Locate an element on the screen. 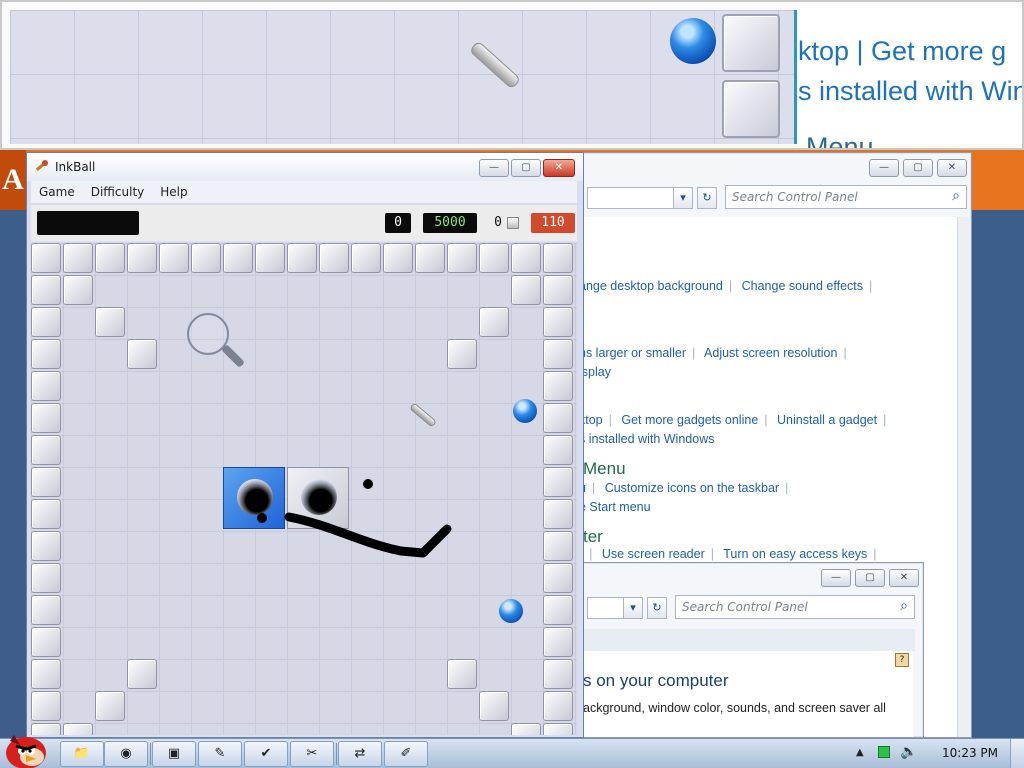  link-customize-start-menu: e Start menu is located at coordinates (615, 507).